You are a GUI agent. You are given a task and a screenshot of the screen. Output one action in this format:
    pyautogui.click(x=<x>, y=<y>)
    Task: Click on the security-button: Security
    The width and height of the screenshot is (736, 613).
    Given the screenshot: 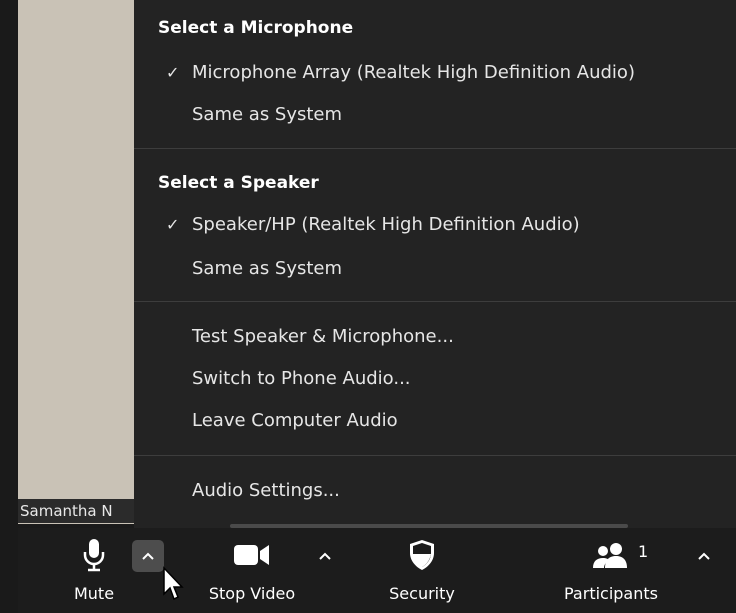 What is the action you would take?
    pyautogui.click(x=422, y=570)
    